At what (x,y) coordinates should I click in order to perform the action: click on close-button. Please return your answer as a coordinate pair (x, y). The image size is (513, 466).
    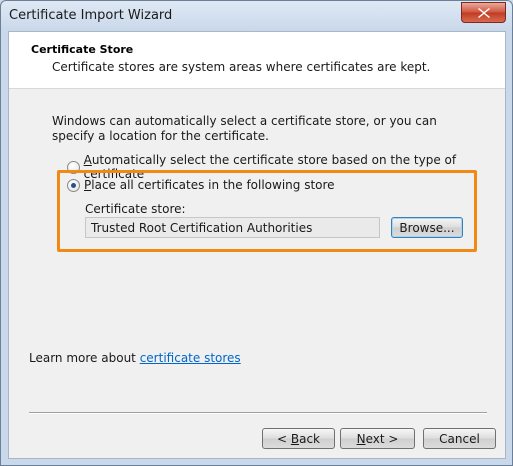
    Looking at the image, I should click on (483, 12).